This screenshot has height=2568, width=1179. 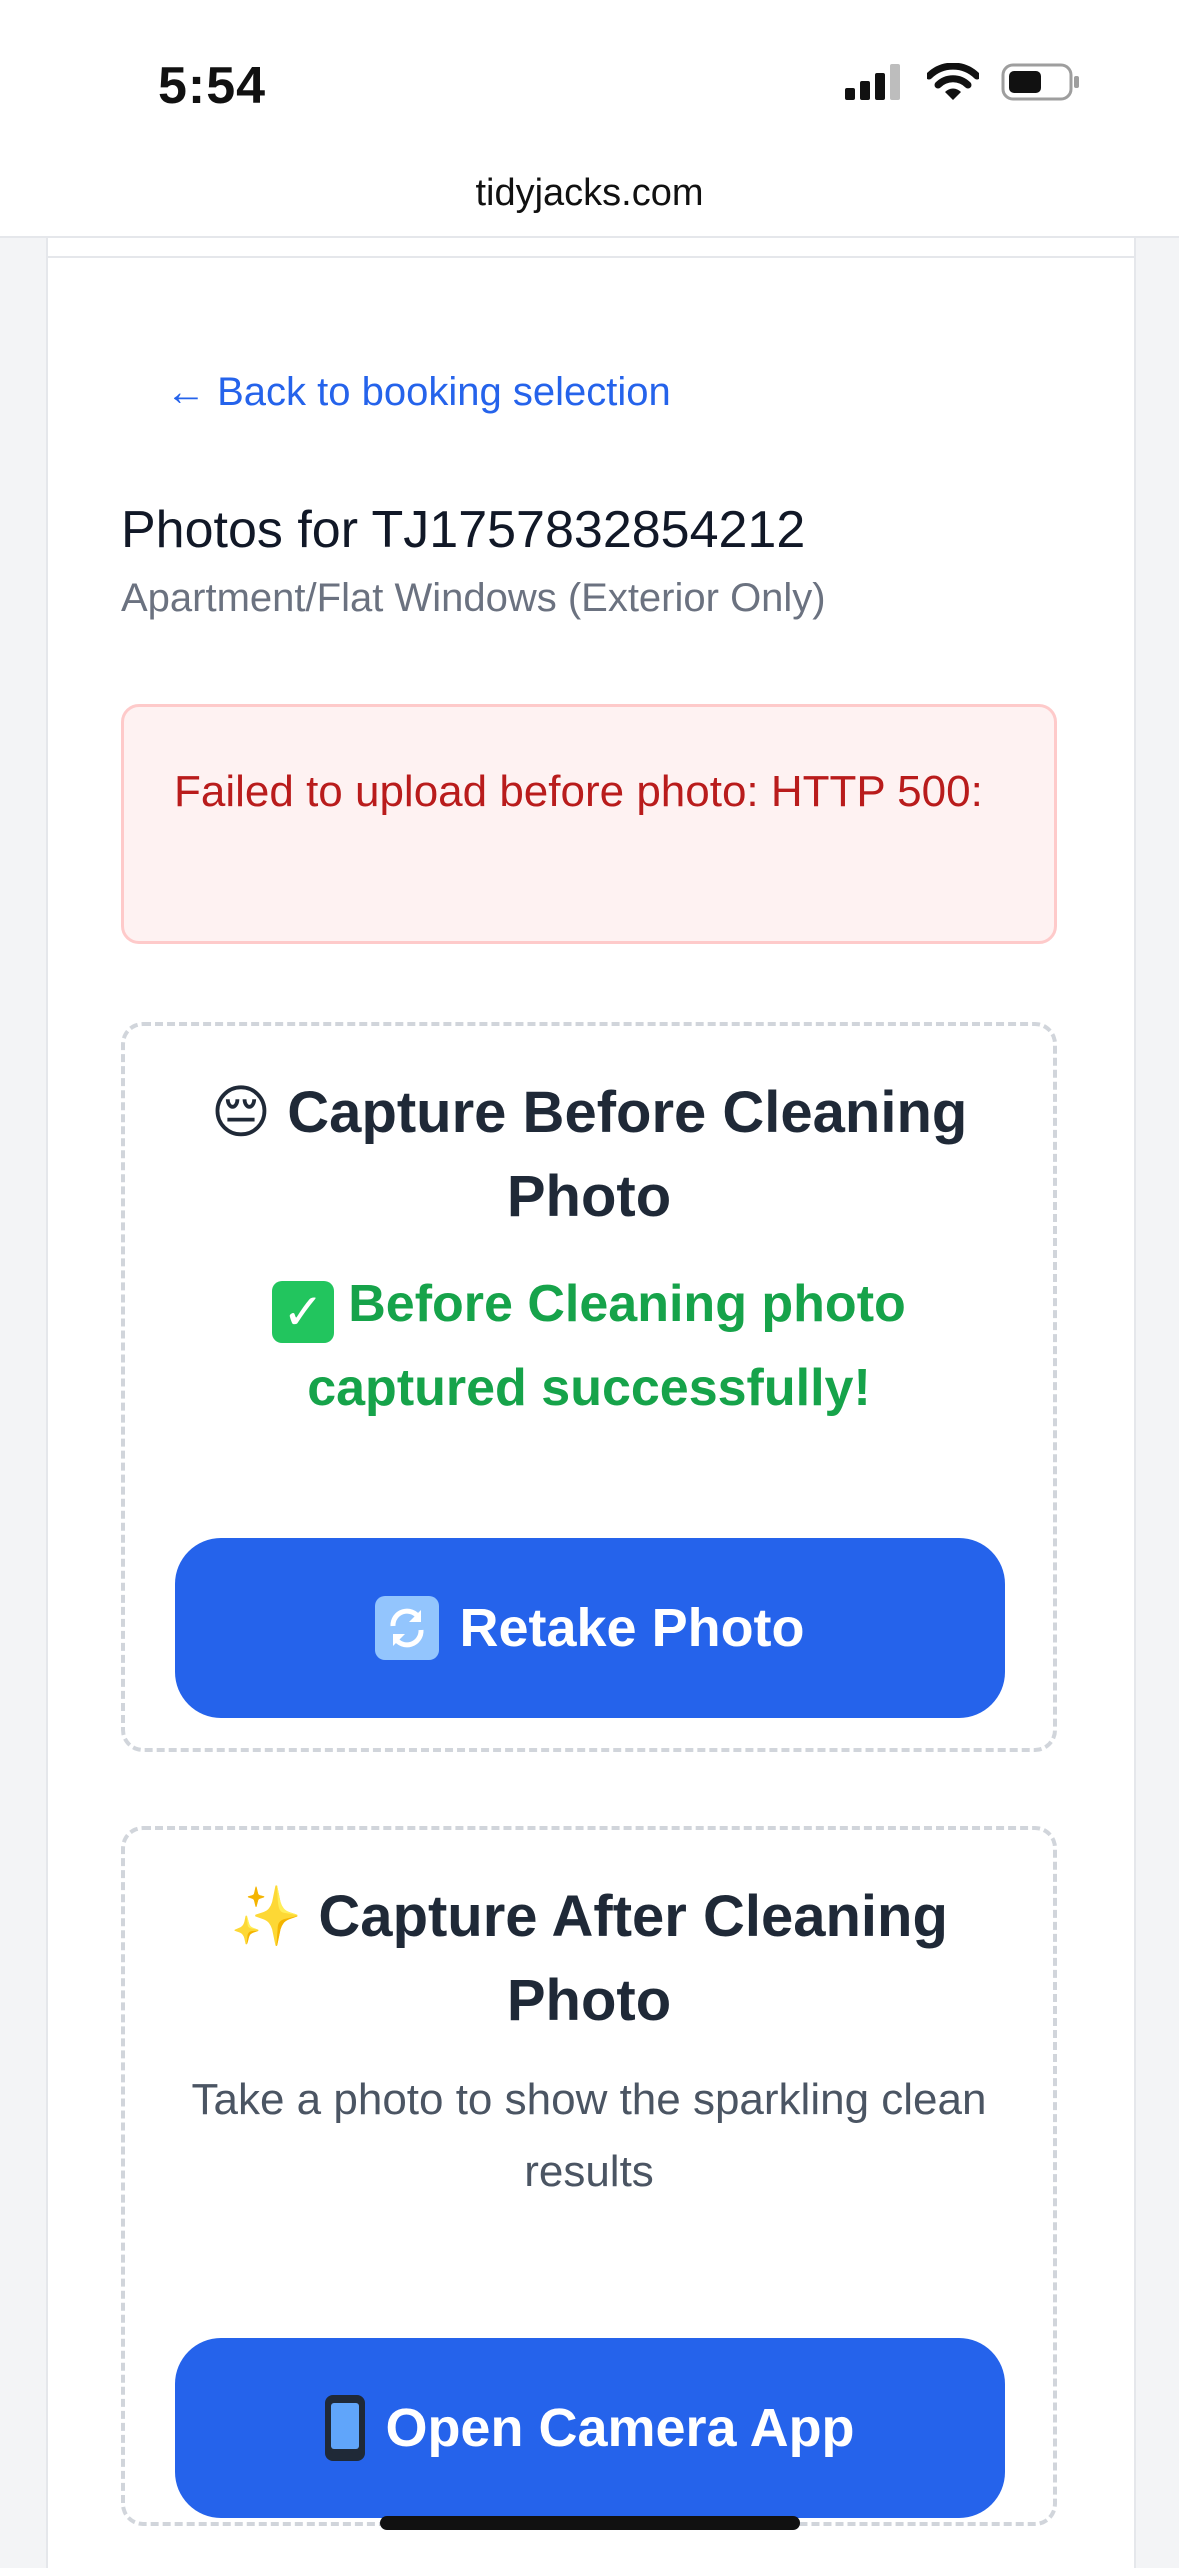 What do you see at coordinates (589, 824) in the screenshot?
I see `error-alert: Failed to upload before photo: HTTP 500:` at bounding box center [589, 824].